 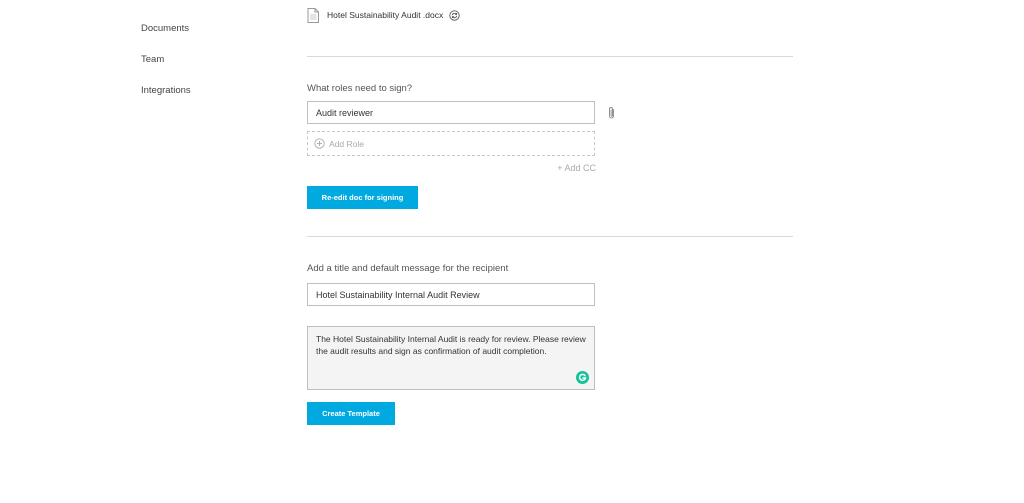 What do you see at coordinates (575, 168) in the screenshot?
I see `add-cc-link: + Add CC` at bounding box center [575, 168].